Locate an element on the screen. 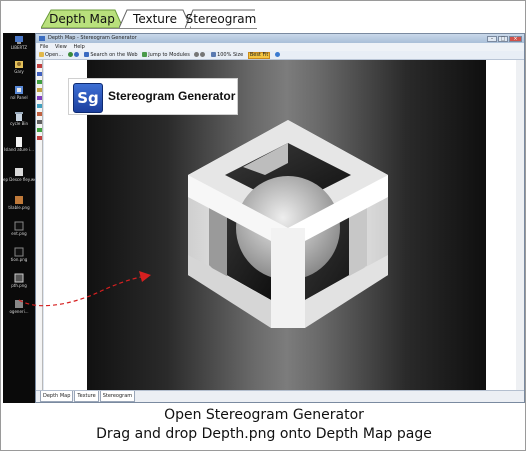  side-toolstrip is located at coordinates (39, 225).